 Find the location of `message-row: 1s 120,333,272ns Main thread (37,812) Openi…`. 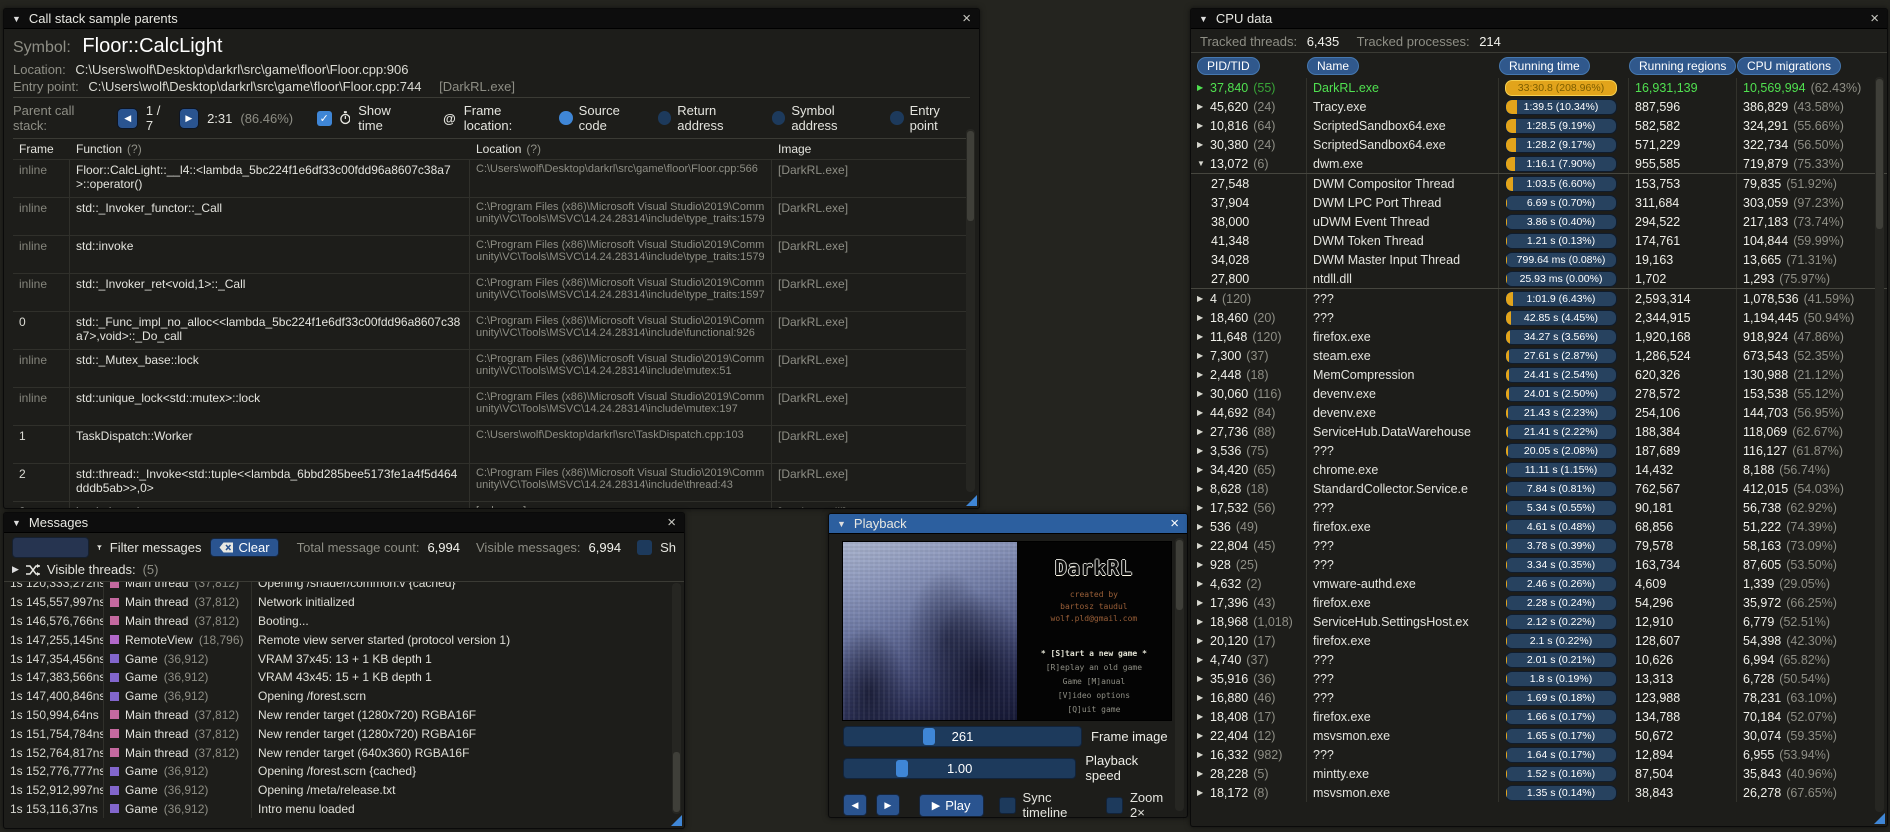

message-row: 1s 120,333,272ns Main thread (37,812) Openi… is located at coordinates (344, 587).